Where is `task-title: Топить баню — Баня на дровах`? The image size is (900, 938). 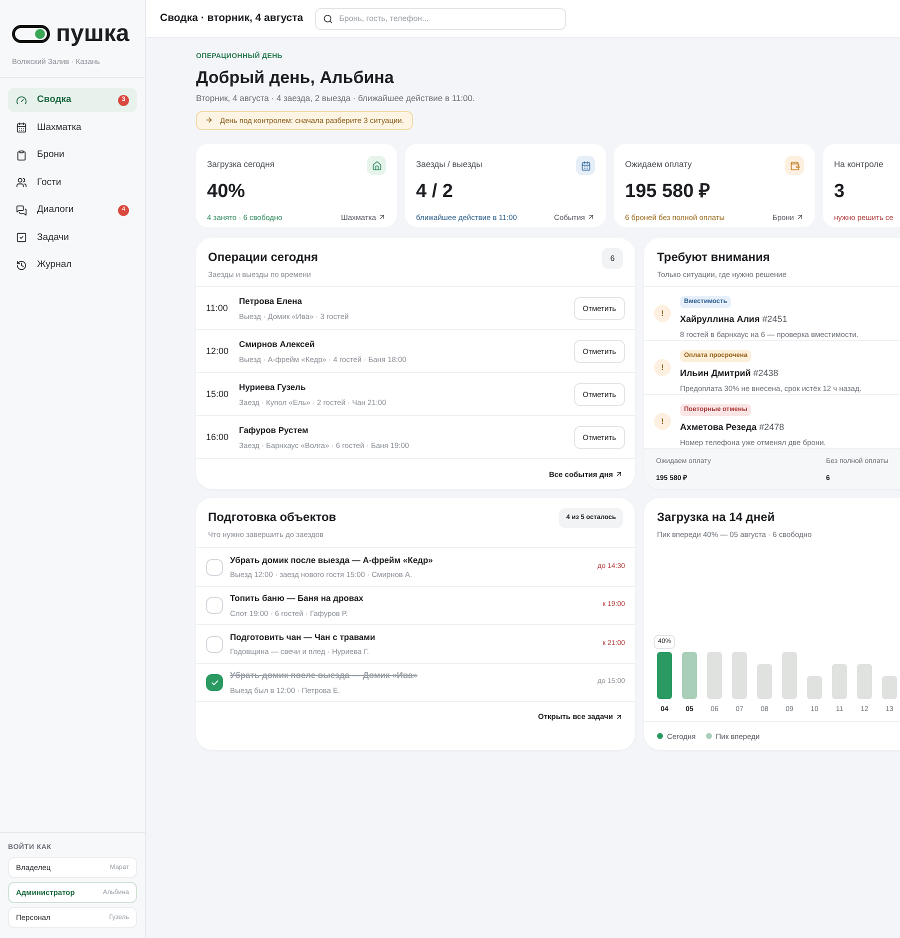 task-title: Топить баню — Баня на дровах is located at coordinates (297, 598).